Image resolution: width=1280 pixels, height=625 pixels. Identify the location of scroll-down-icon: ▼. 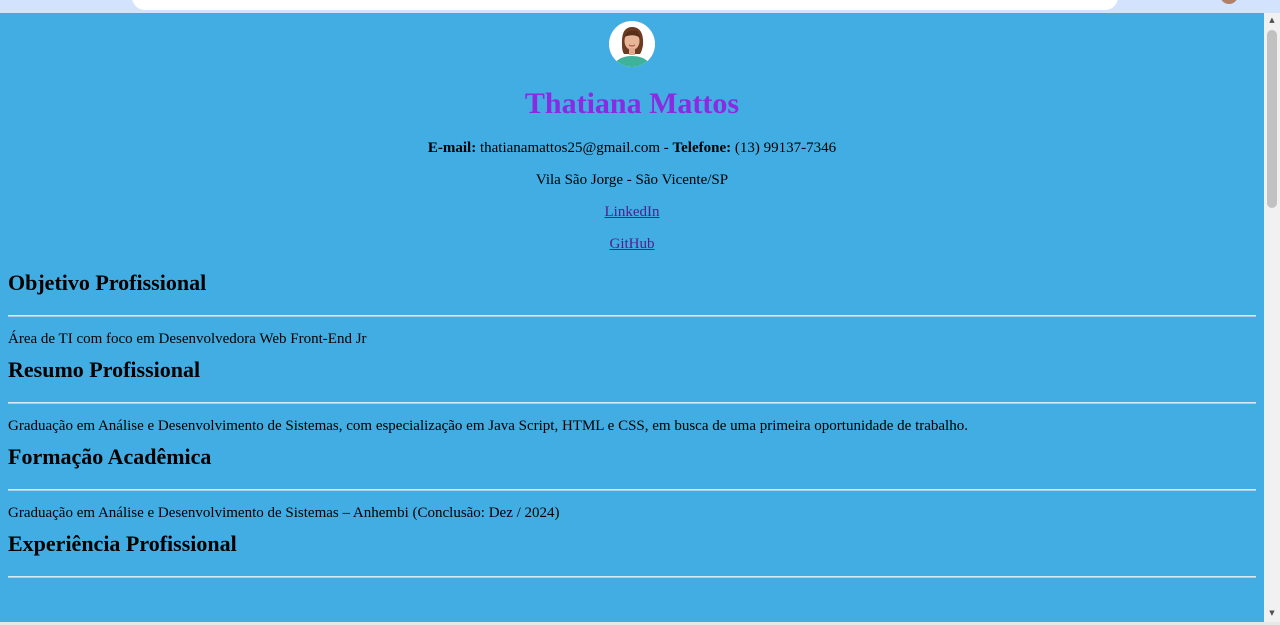
(1272, 613).